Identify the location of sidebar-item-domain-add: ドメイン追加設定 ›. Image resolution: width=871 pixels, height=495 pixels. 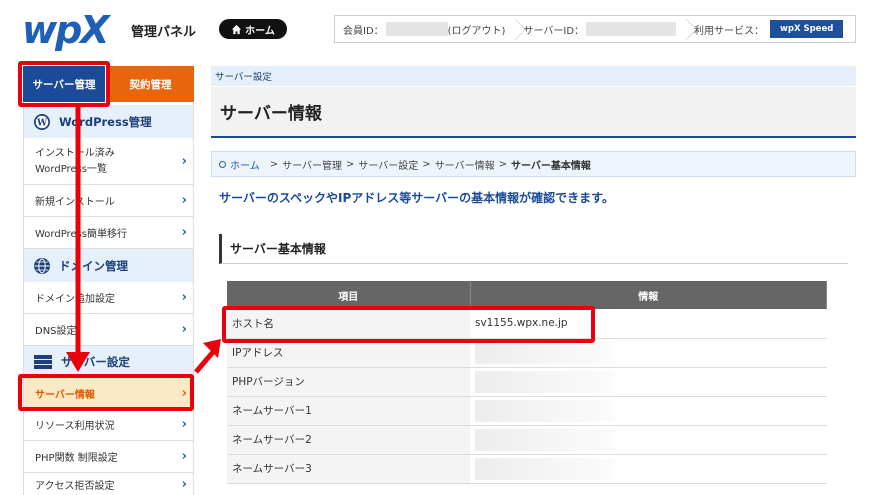
(108, 298).